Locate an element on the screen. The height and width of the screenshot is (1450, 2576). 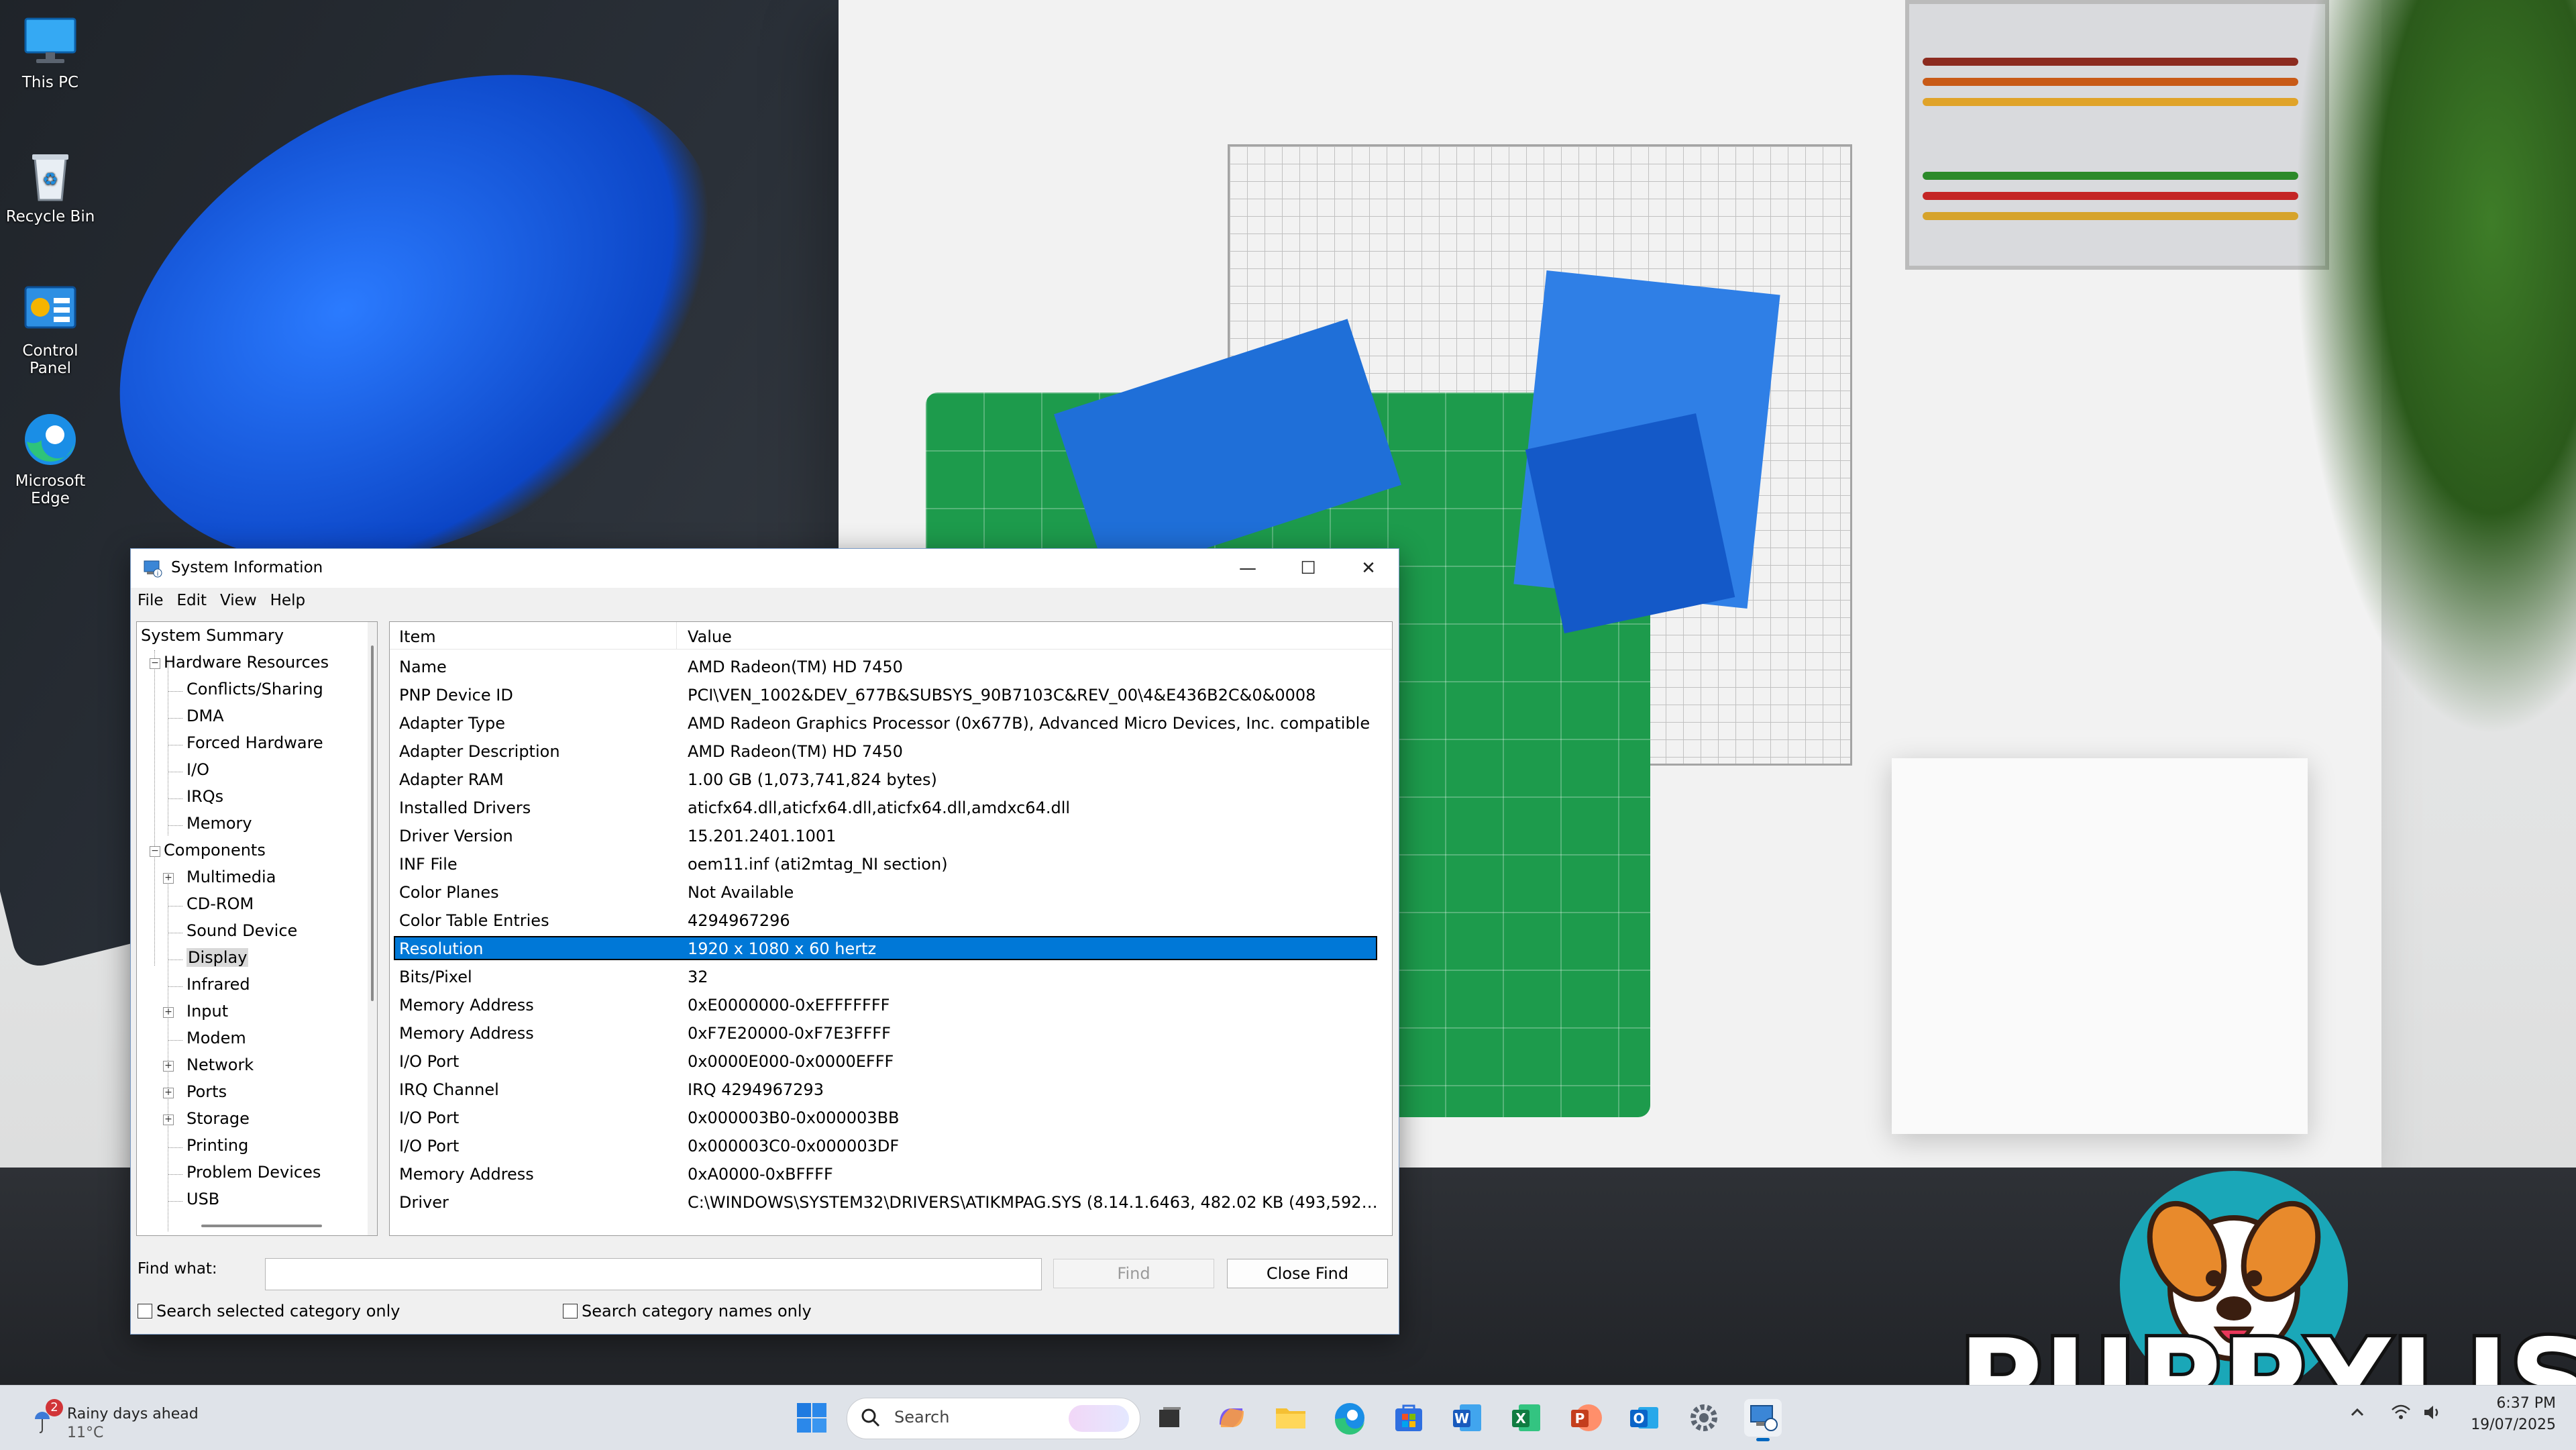
list-row: I/O Port 0x000003C0-0x000003DF is located at coordinates (891, 1146).